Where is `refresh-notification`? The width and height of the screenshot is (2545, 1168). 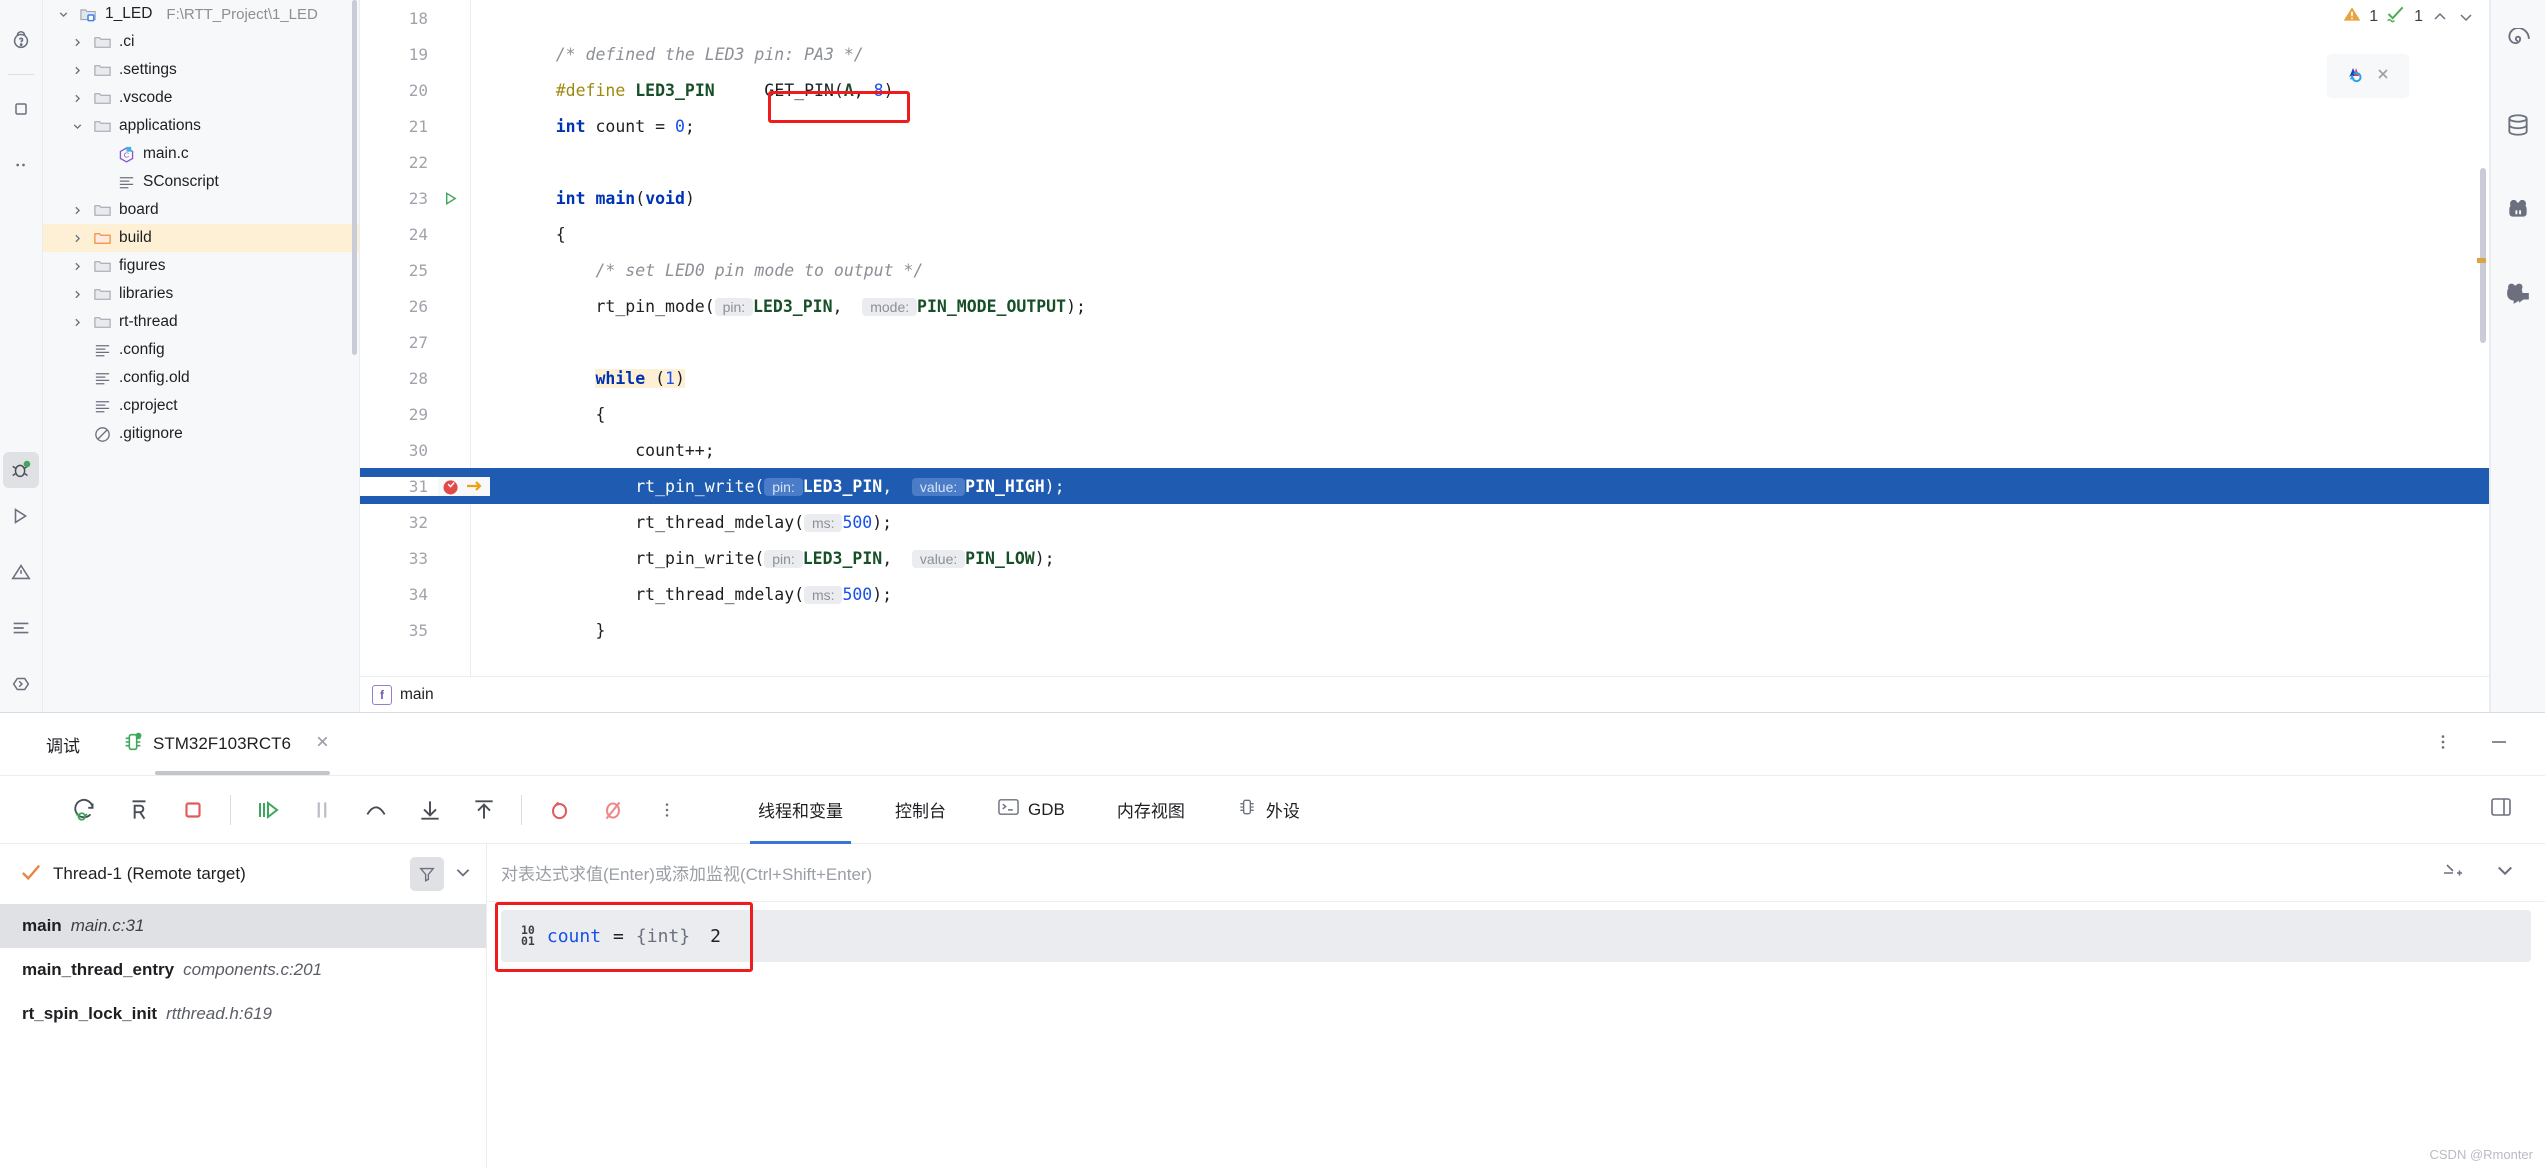
refresh-notification is located at coordinates (2368, 76).